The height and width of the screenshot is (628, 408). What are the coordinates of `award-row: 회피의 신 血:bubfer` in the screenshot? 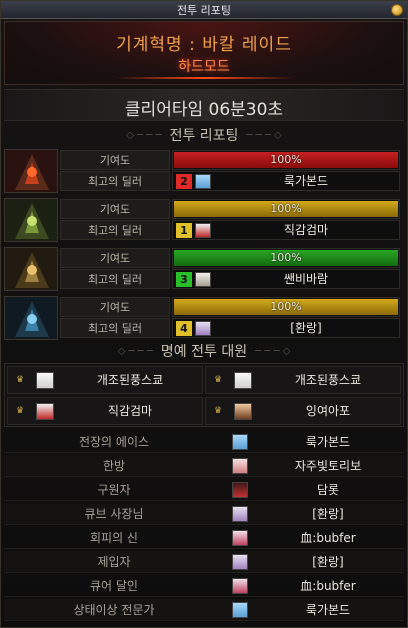 It's located at (204, 538).